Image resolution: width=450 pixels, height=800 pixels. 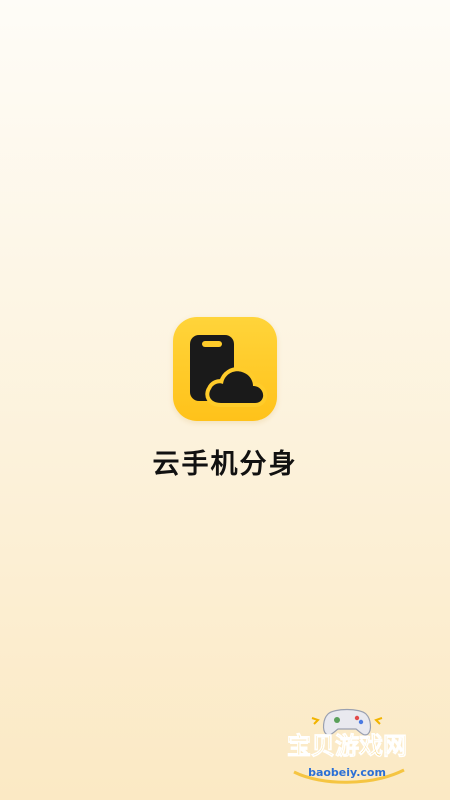 What do you see at coordinates (347, 772) in the screenshot?
I see `watermark-url: baobeiy.com` at bounding box center [347, 772].